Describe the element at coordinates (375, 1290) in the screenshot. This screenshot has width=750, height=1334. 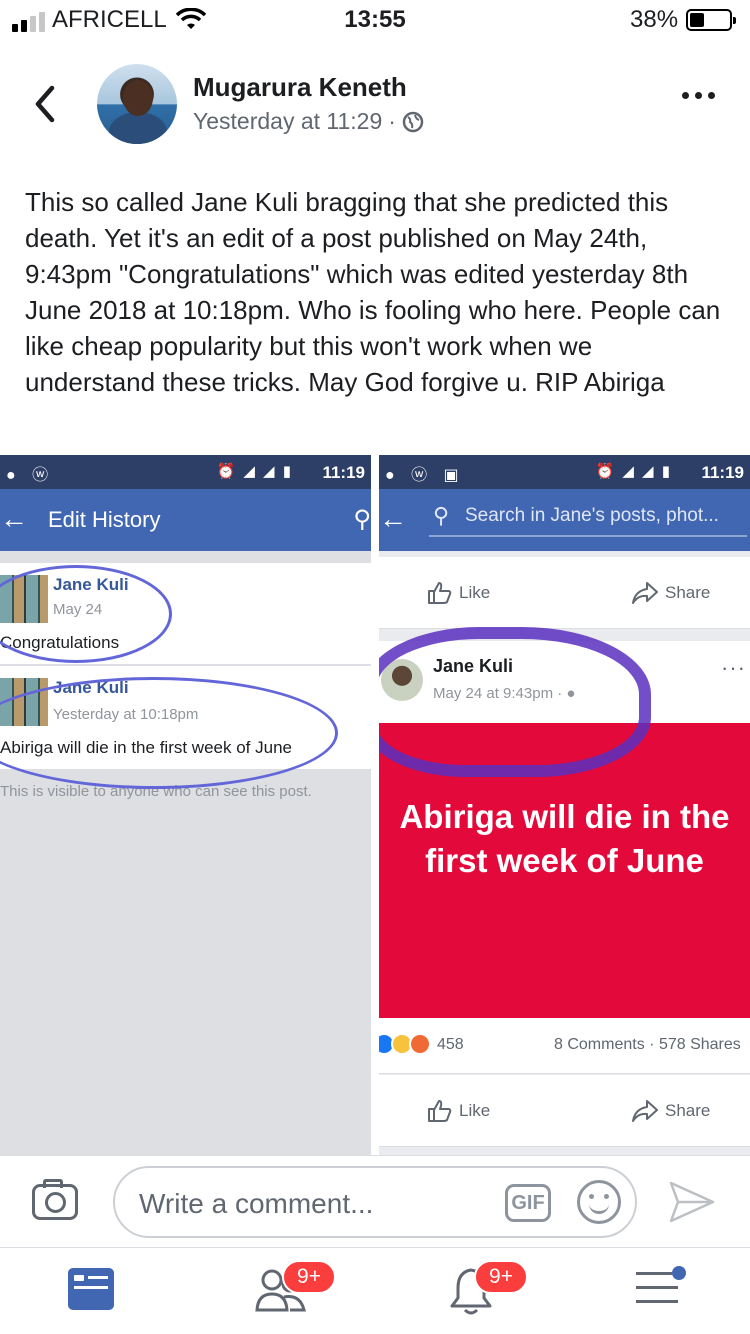
I see `bottom-tab-bar: 9+ 9+` at that location.